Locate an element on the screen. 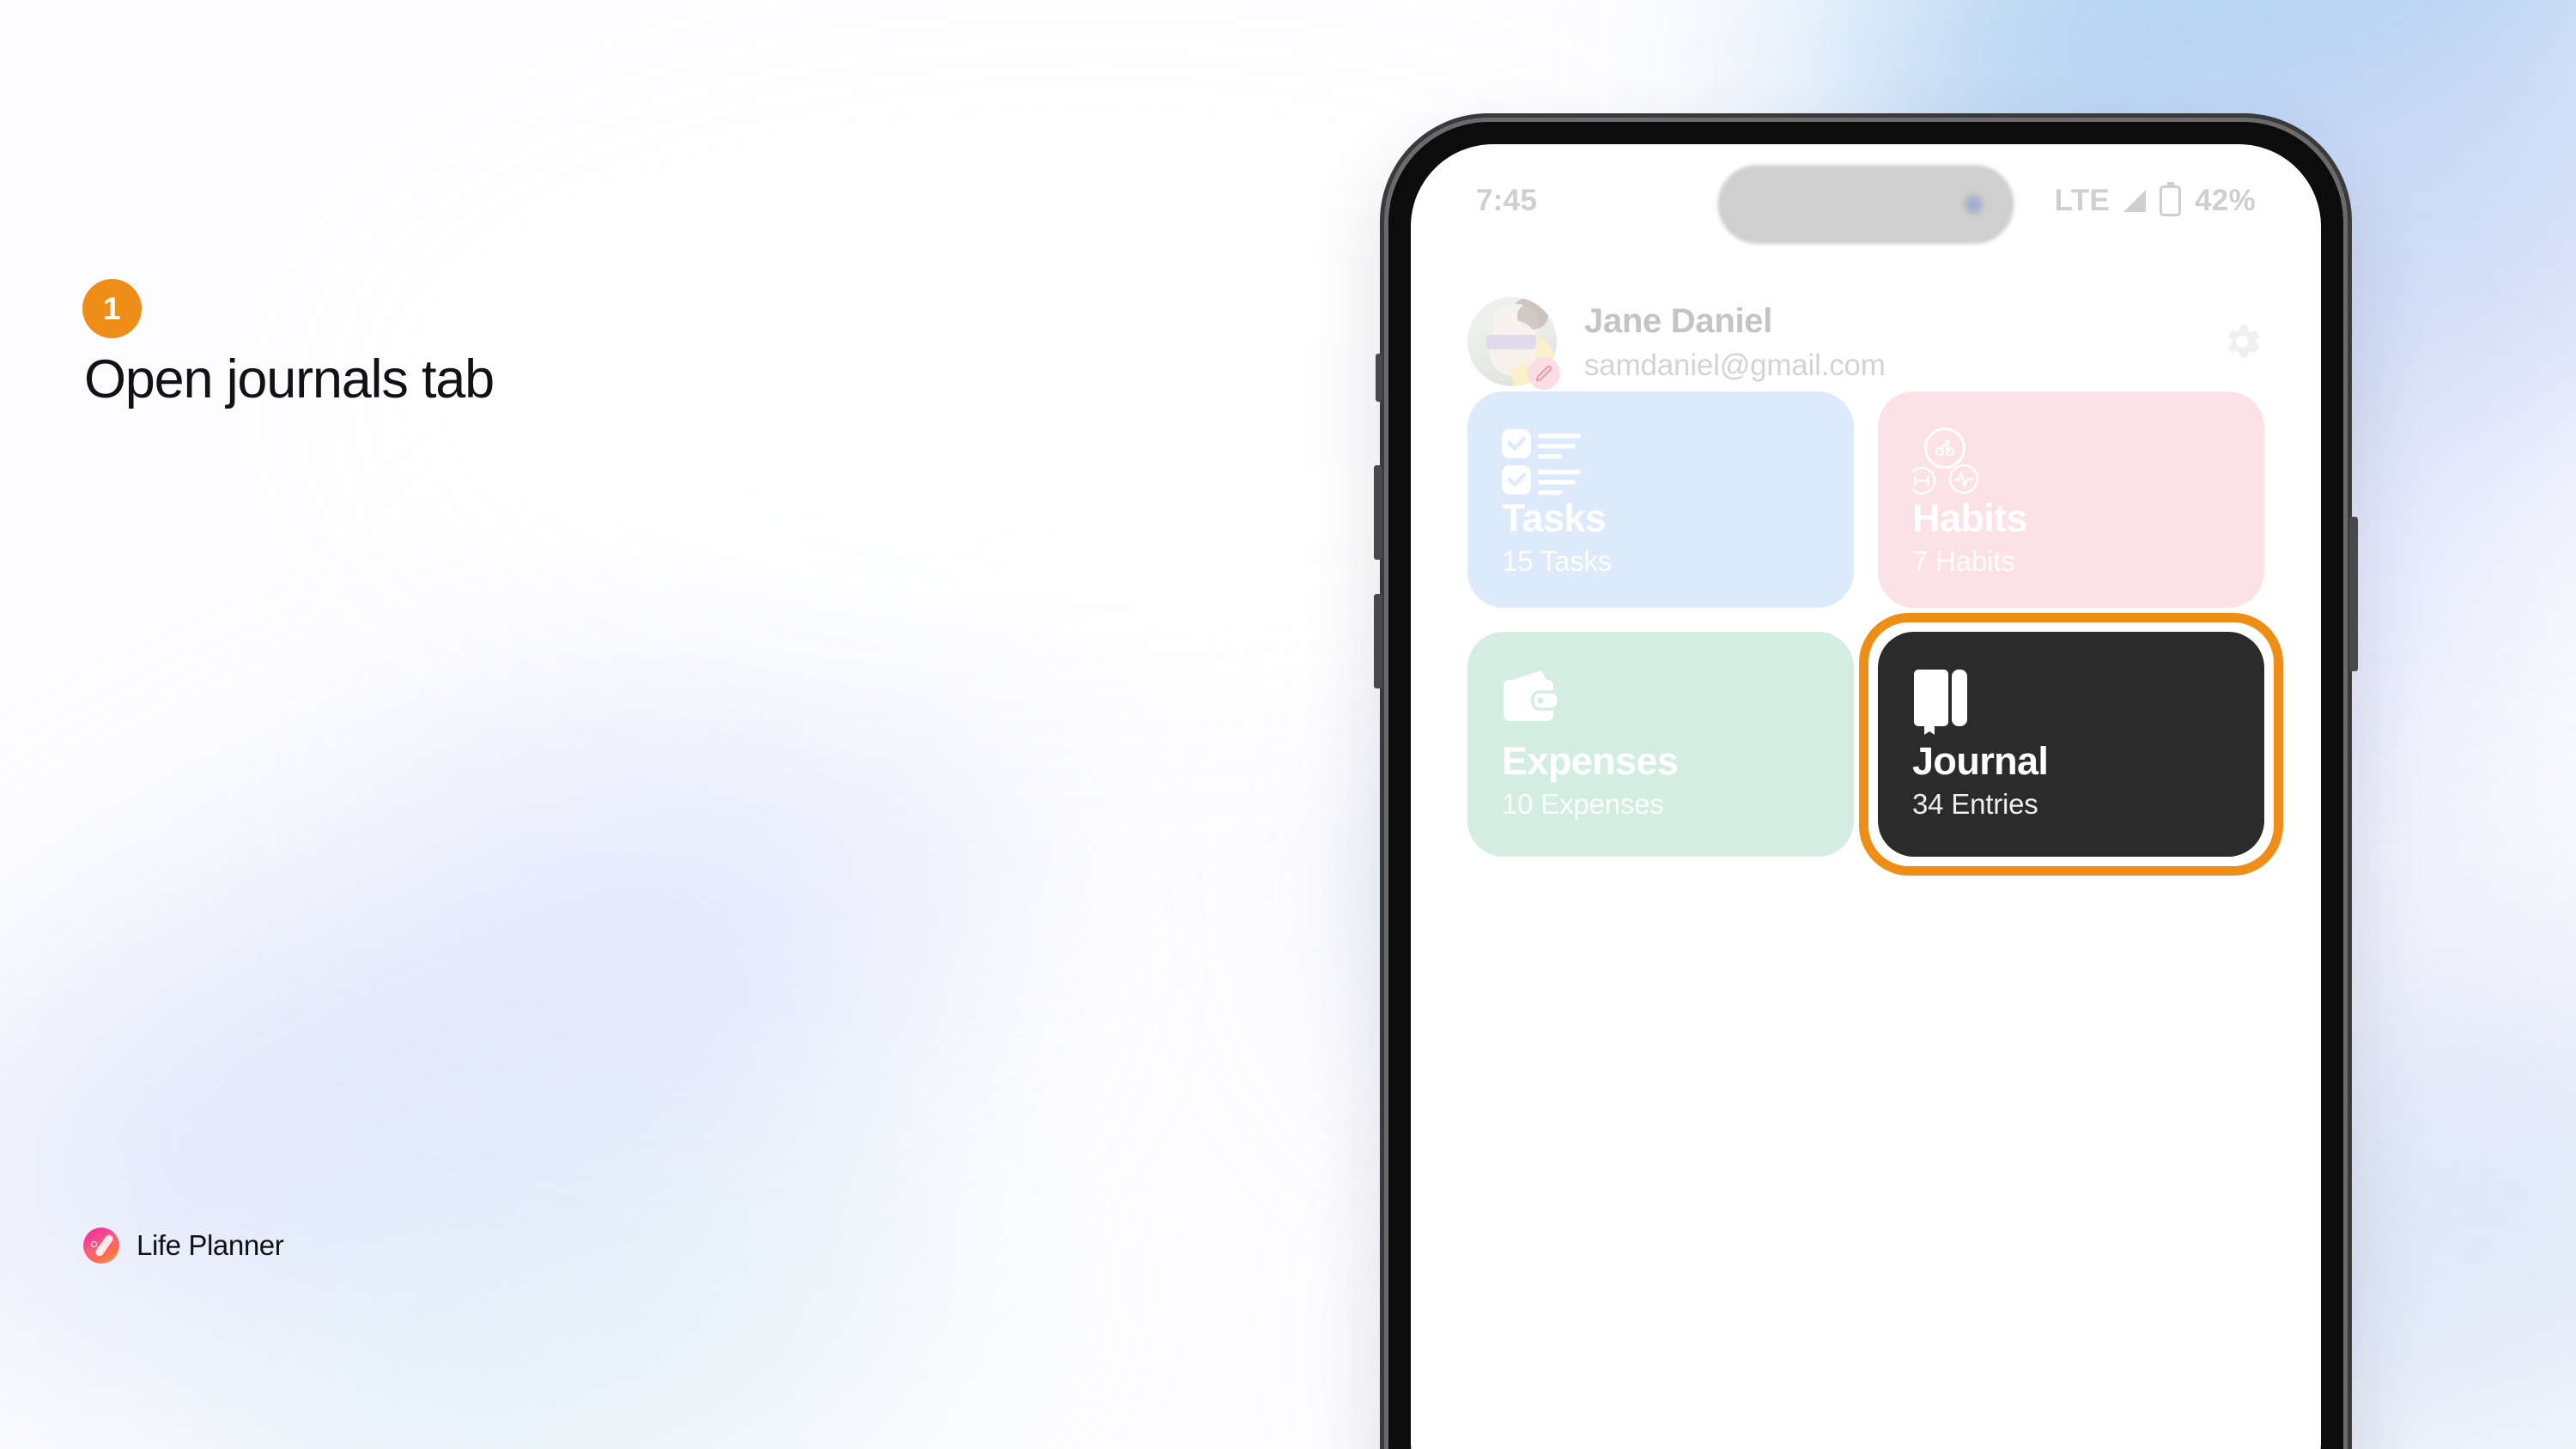 This screenshot has height=1449, width=2576. card-journal-wrapper: Journal 34 Entries is located at coordinates (2071, 744).